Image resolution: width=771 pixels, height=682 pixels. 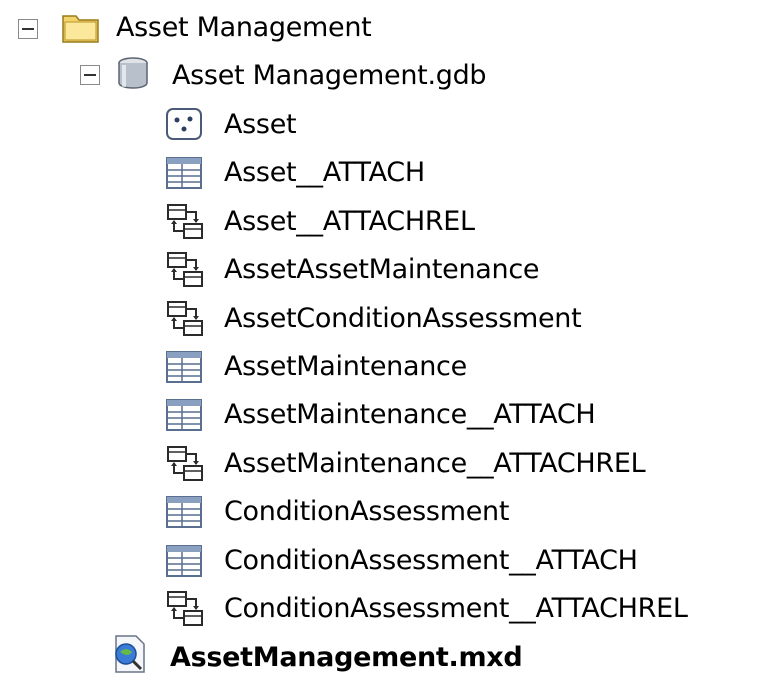 I want to click on tree-item-gdb-child: ConditionAssessment, so click(x=366, y=512).